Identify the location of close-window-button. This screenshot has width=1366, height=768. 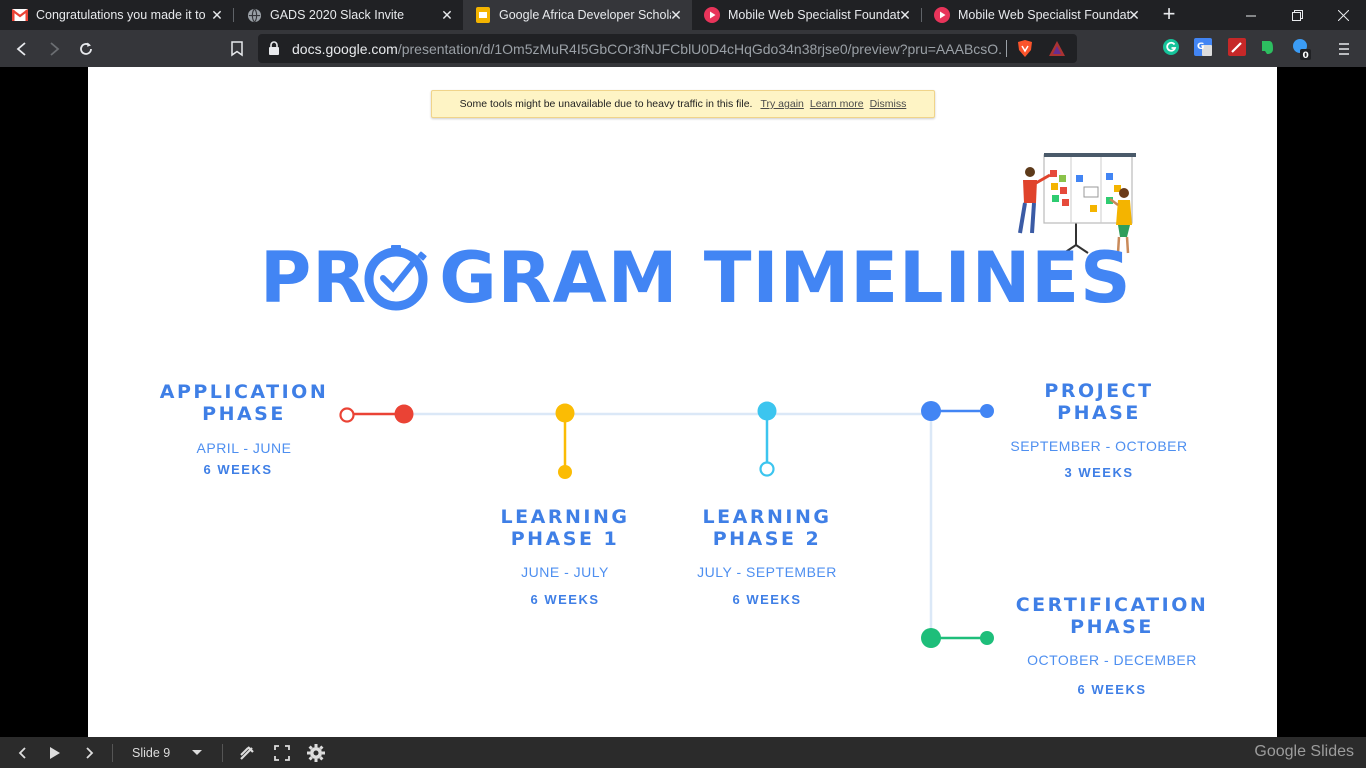
(1343, 15).